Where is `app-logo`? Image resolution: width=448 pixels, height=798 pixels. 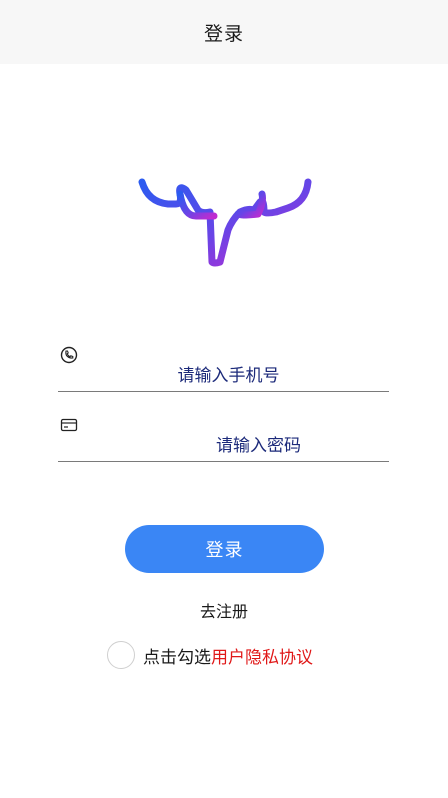
app-logo is located at coordinates (225, 222).